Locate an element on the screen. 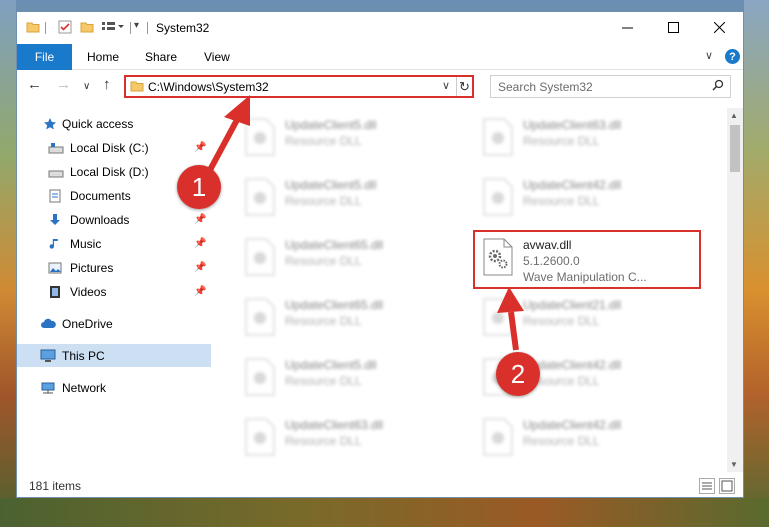 The image size is (769, 527). scroll-up-icon: ▲ is located at coordinates (734, 115).